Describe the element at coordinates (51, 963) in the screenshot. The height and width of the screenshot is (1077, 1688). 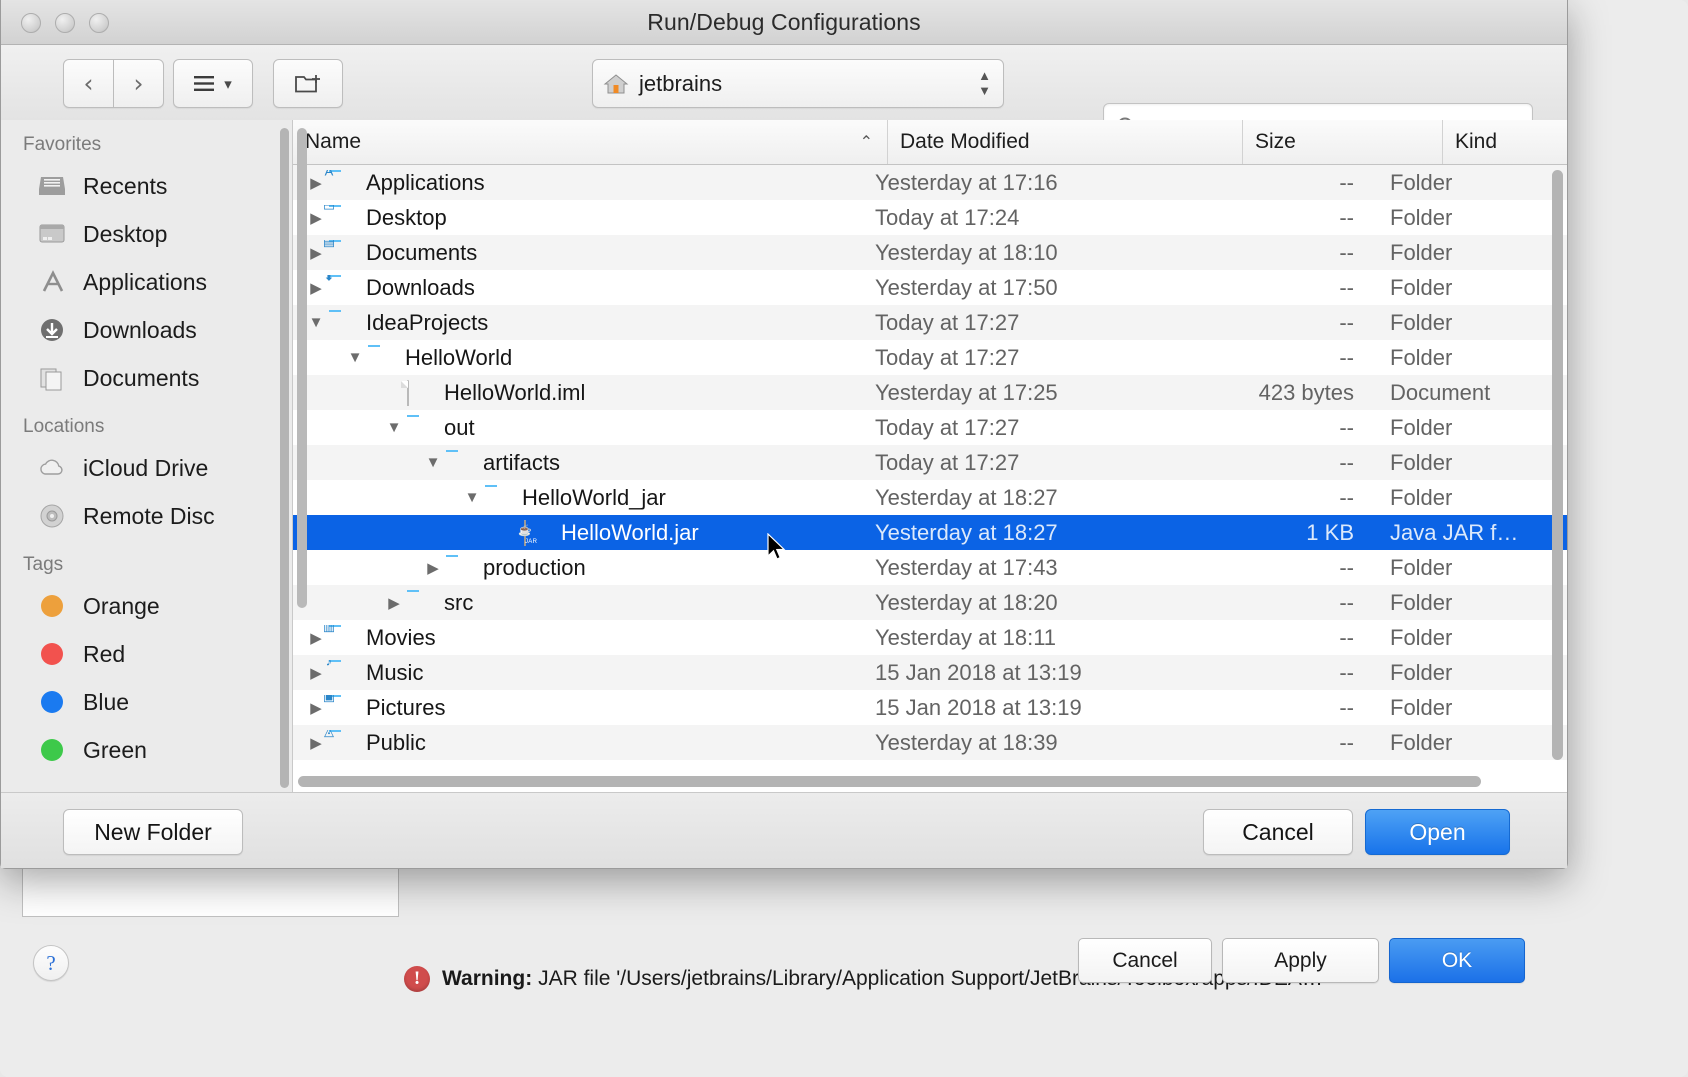
I see `help-button: ?` at that location.